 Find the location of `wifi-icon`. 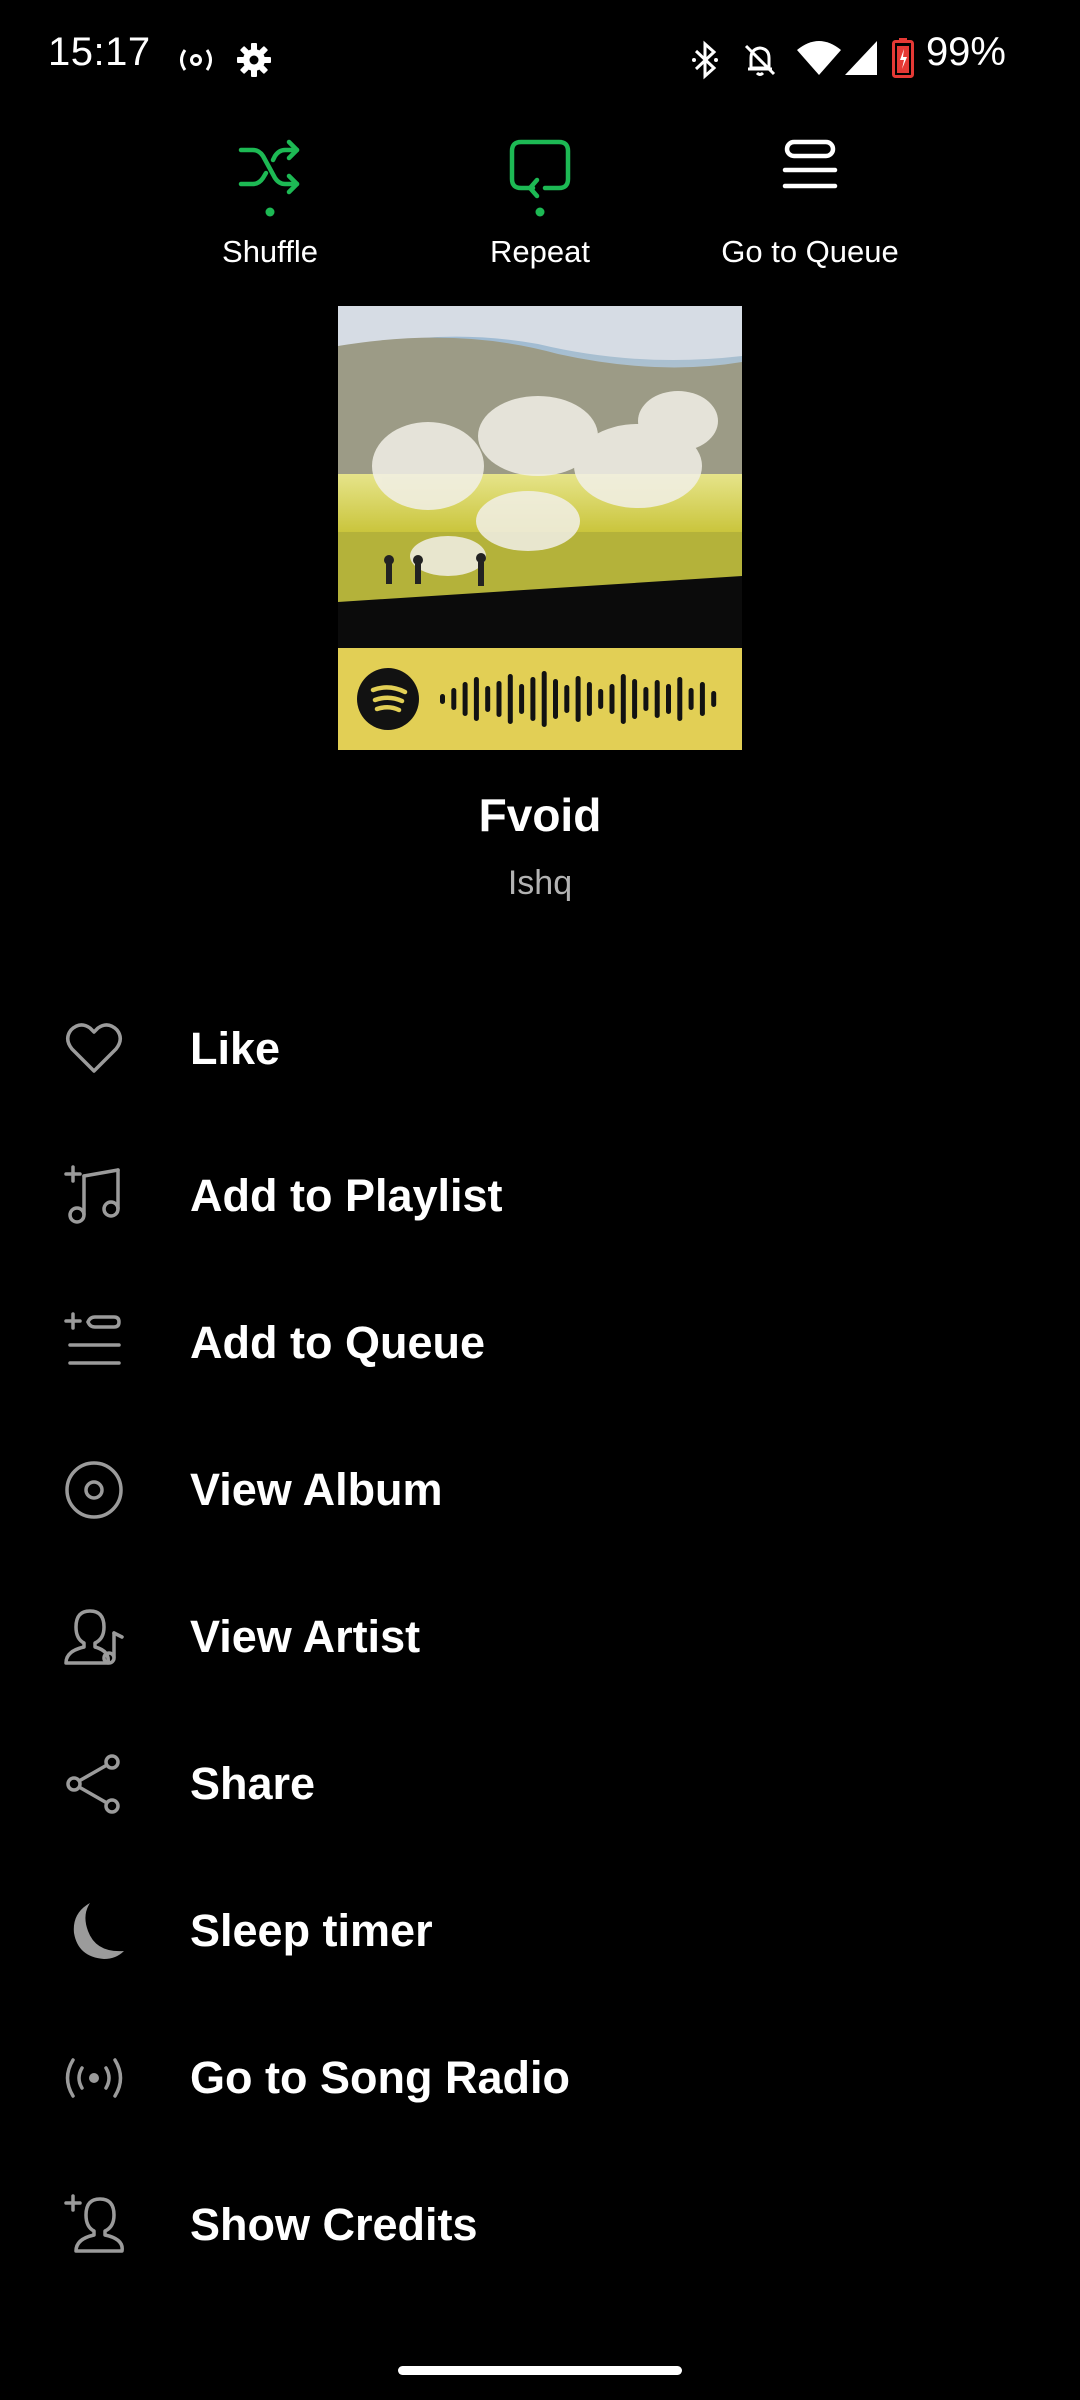

wifi-icon is located at coordinates (819, 58).